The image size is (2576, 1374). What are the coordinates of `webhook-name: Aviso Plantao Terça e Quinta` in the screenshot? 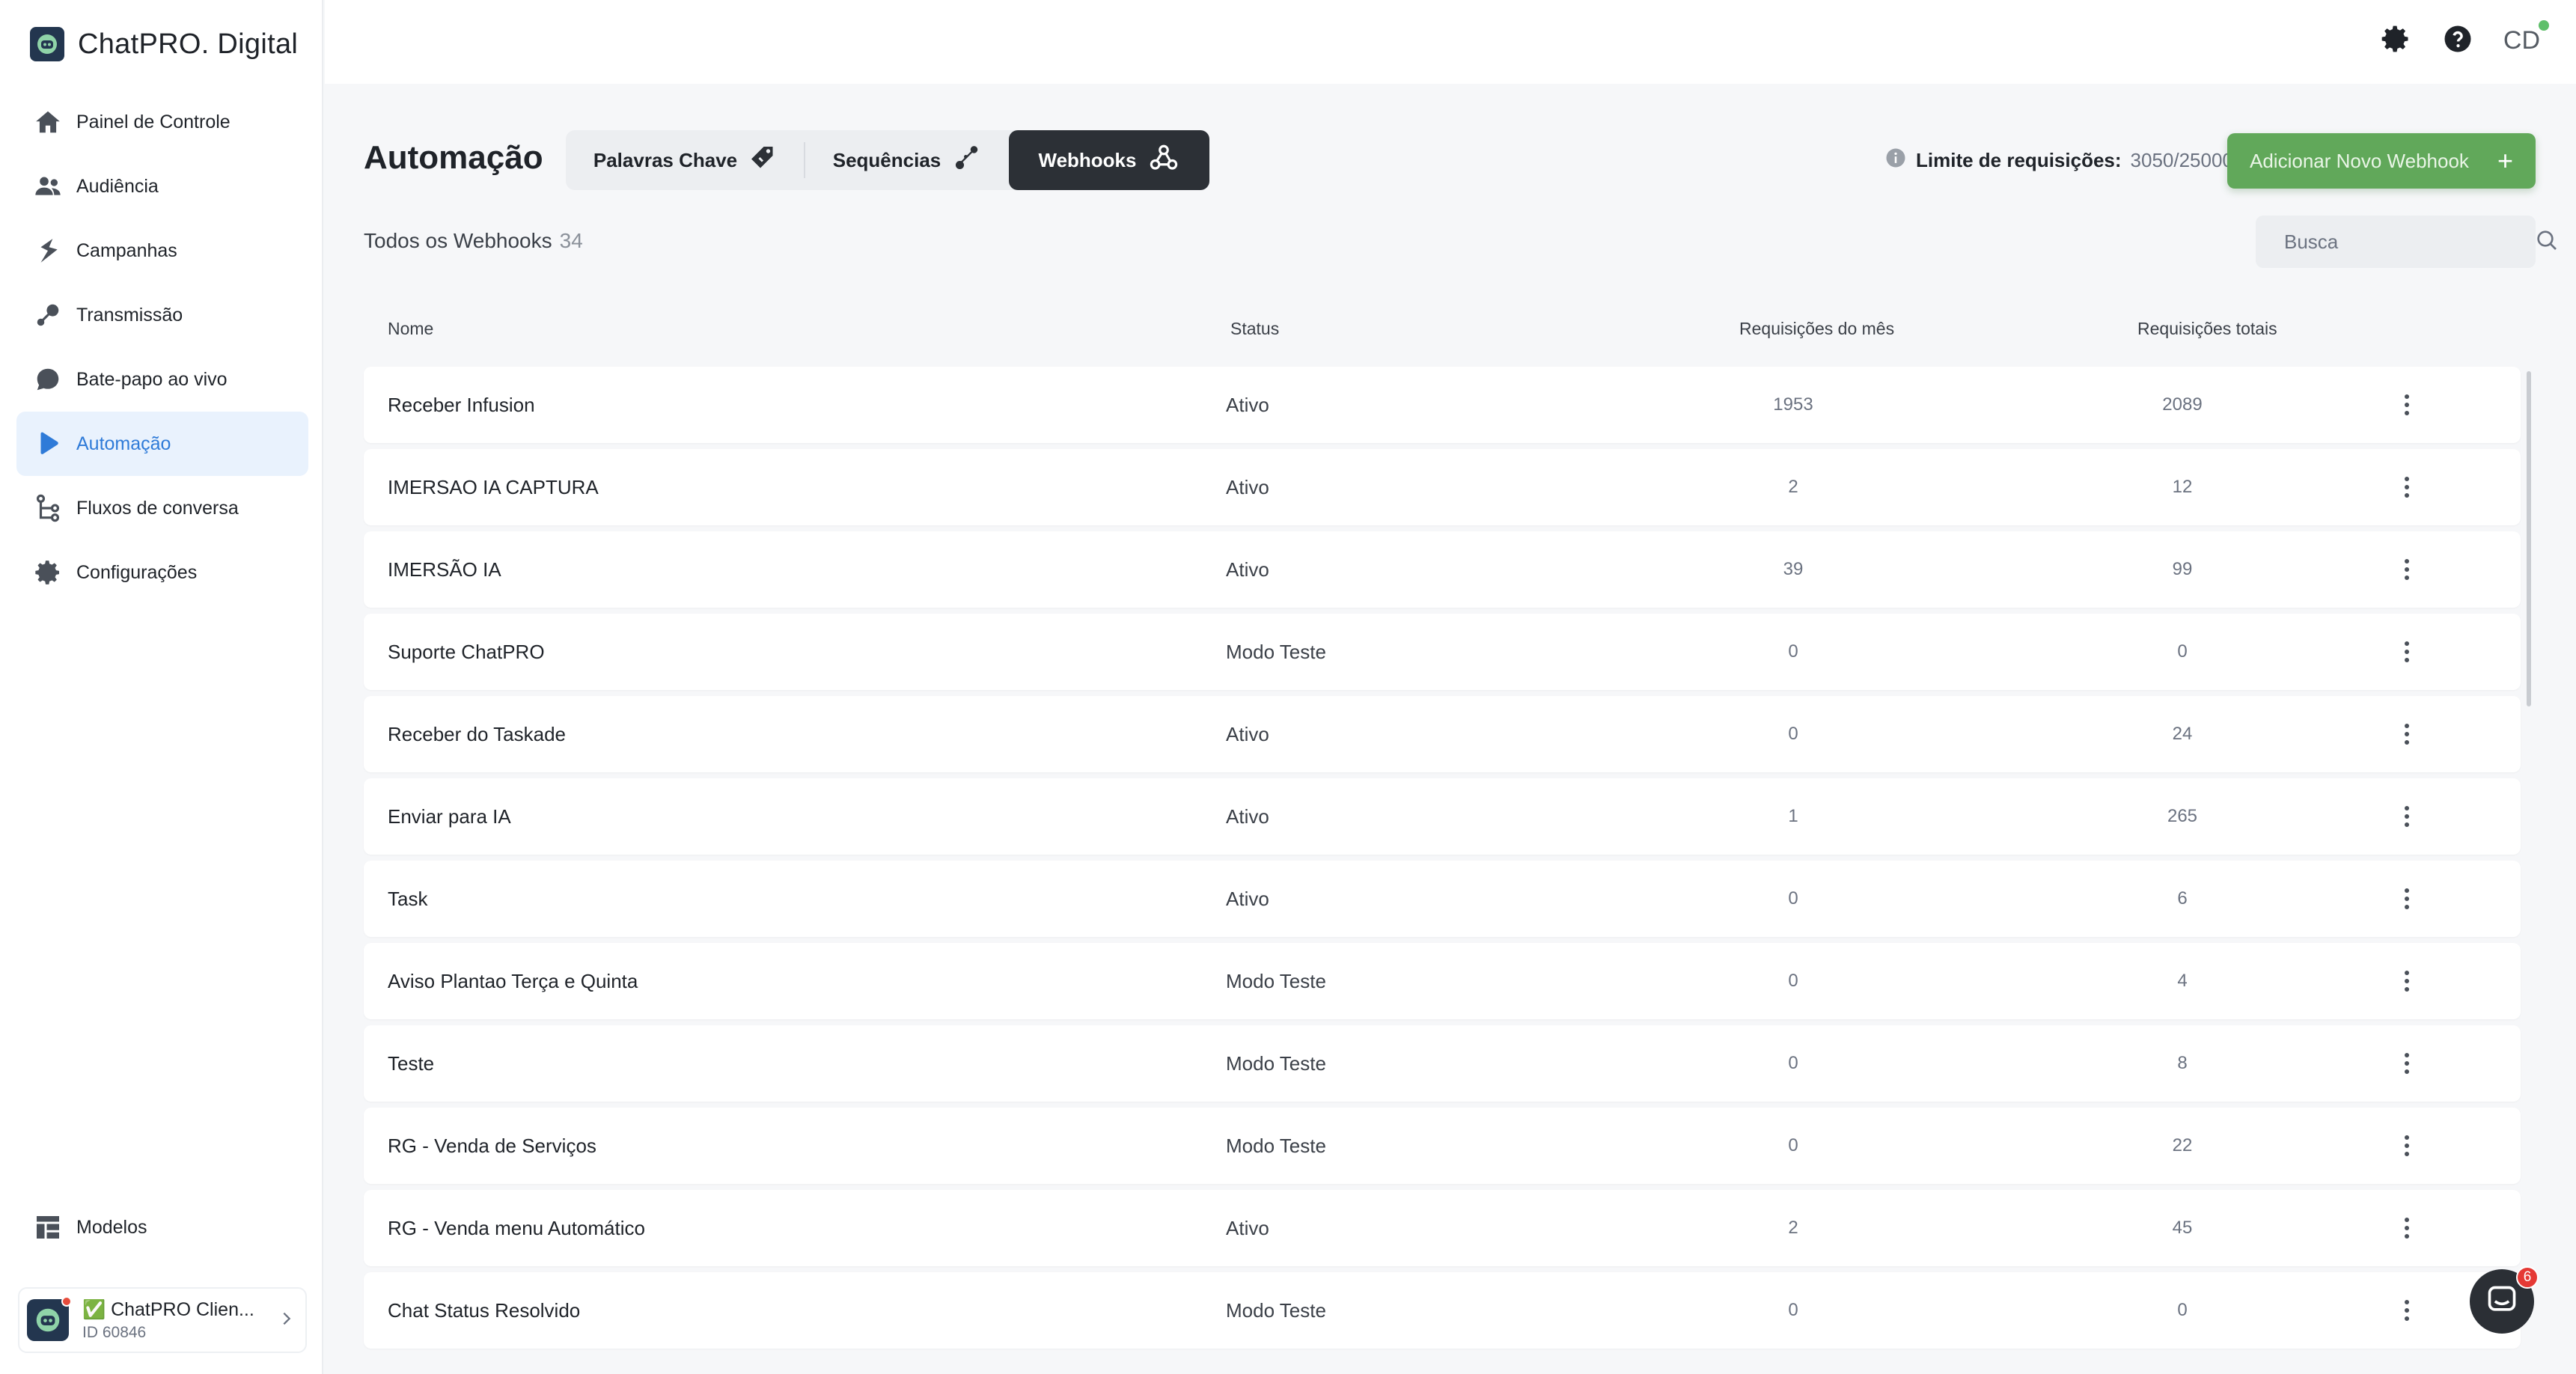 It's located at (513, 981).